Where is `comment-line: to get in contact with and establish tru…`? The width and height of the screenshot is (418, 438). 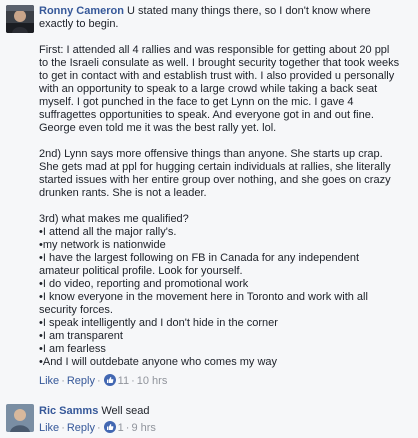 comment-line: to get in contact with and establish tru… is located at coordinates (217, 76).